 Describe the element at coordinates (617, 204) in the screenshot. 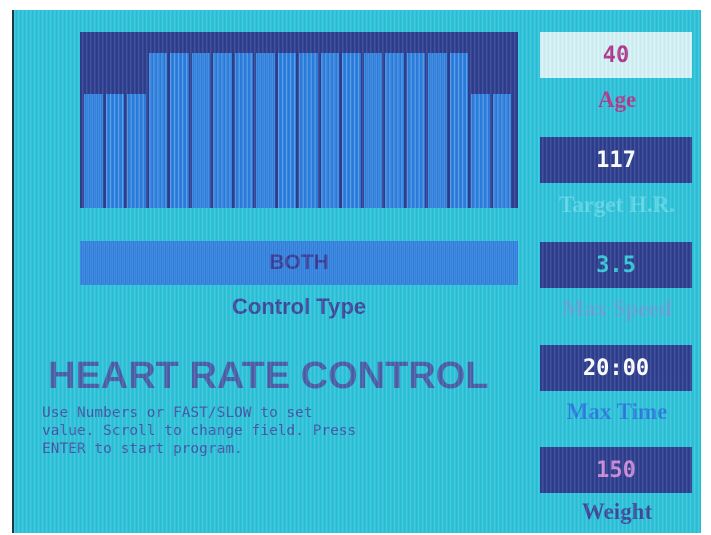

I see `target-hr-label: Target H.R.` at that location.